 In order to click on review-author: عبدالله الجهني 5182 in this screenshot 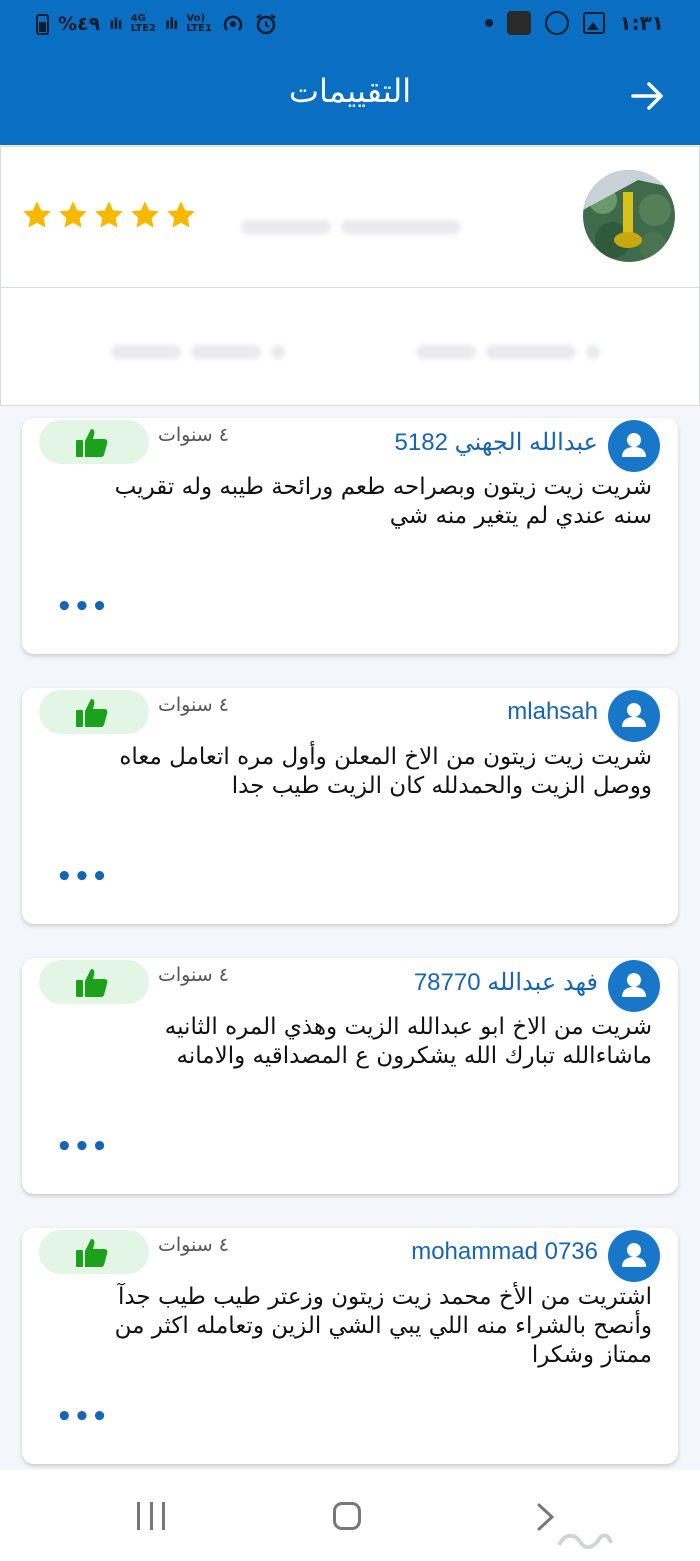, I will do `click(496, 442)`.